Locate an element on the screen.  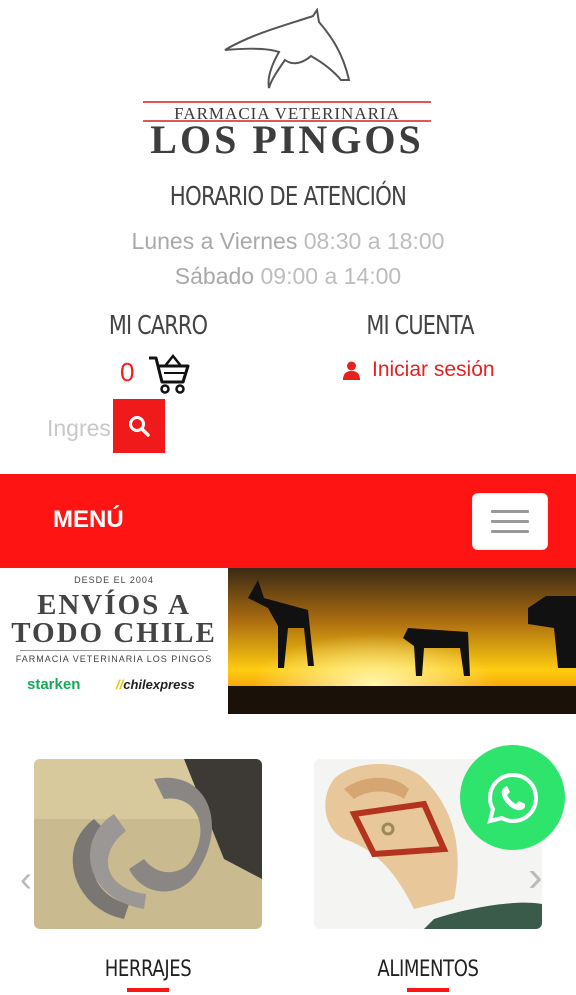
chevron-left-icon: ‹ is located at coordinates (26, 879).